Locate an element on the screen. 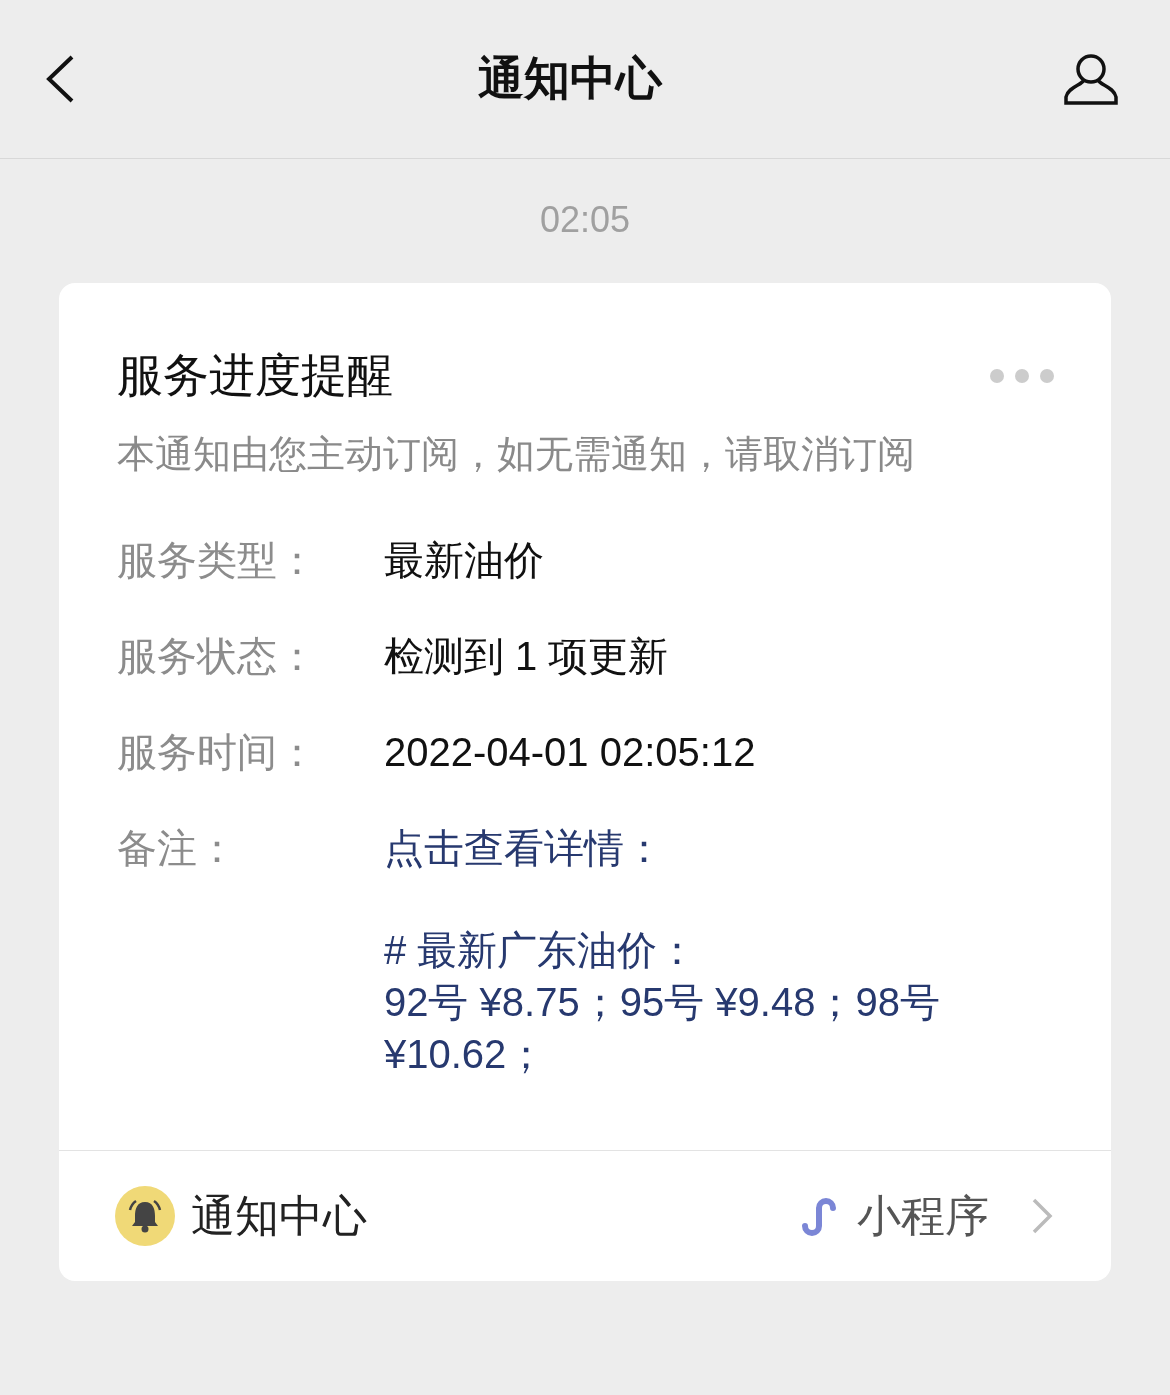  field-value: 最新油价 is located at coordinates (464, 560).